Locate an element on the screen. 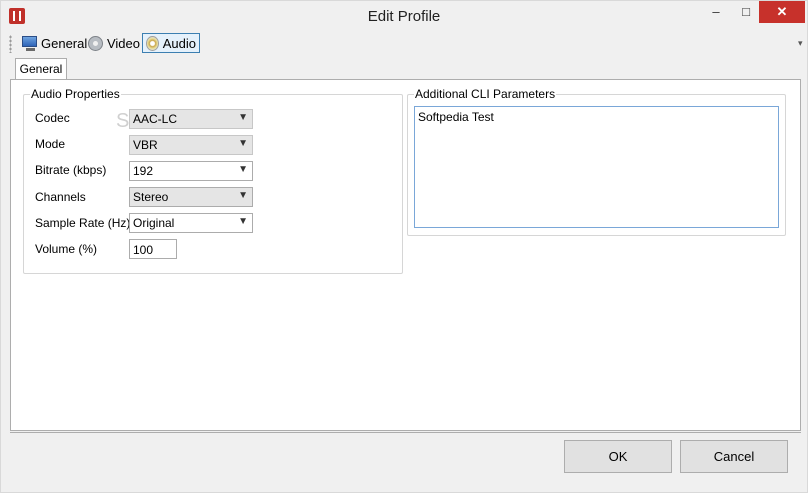 This screenshot has width=808, height=493. cancel-button: Cancel is located at coordinates (734, 456).